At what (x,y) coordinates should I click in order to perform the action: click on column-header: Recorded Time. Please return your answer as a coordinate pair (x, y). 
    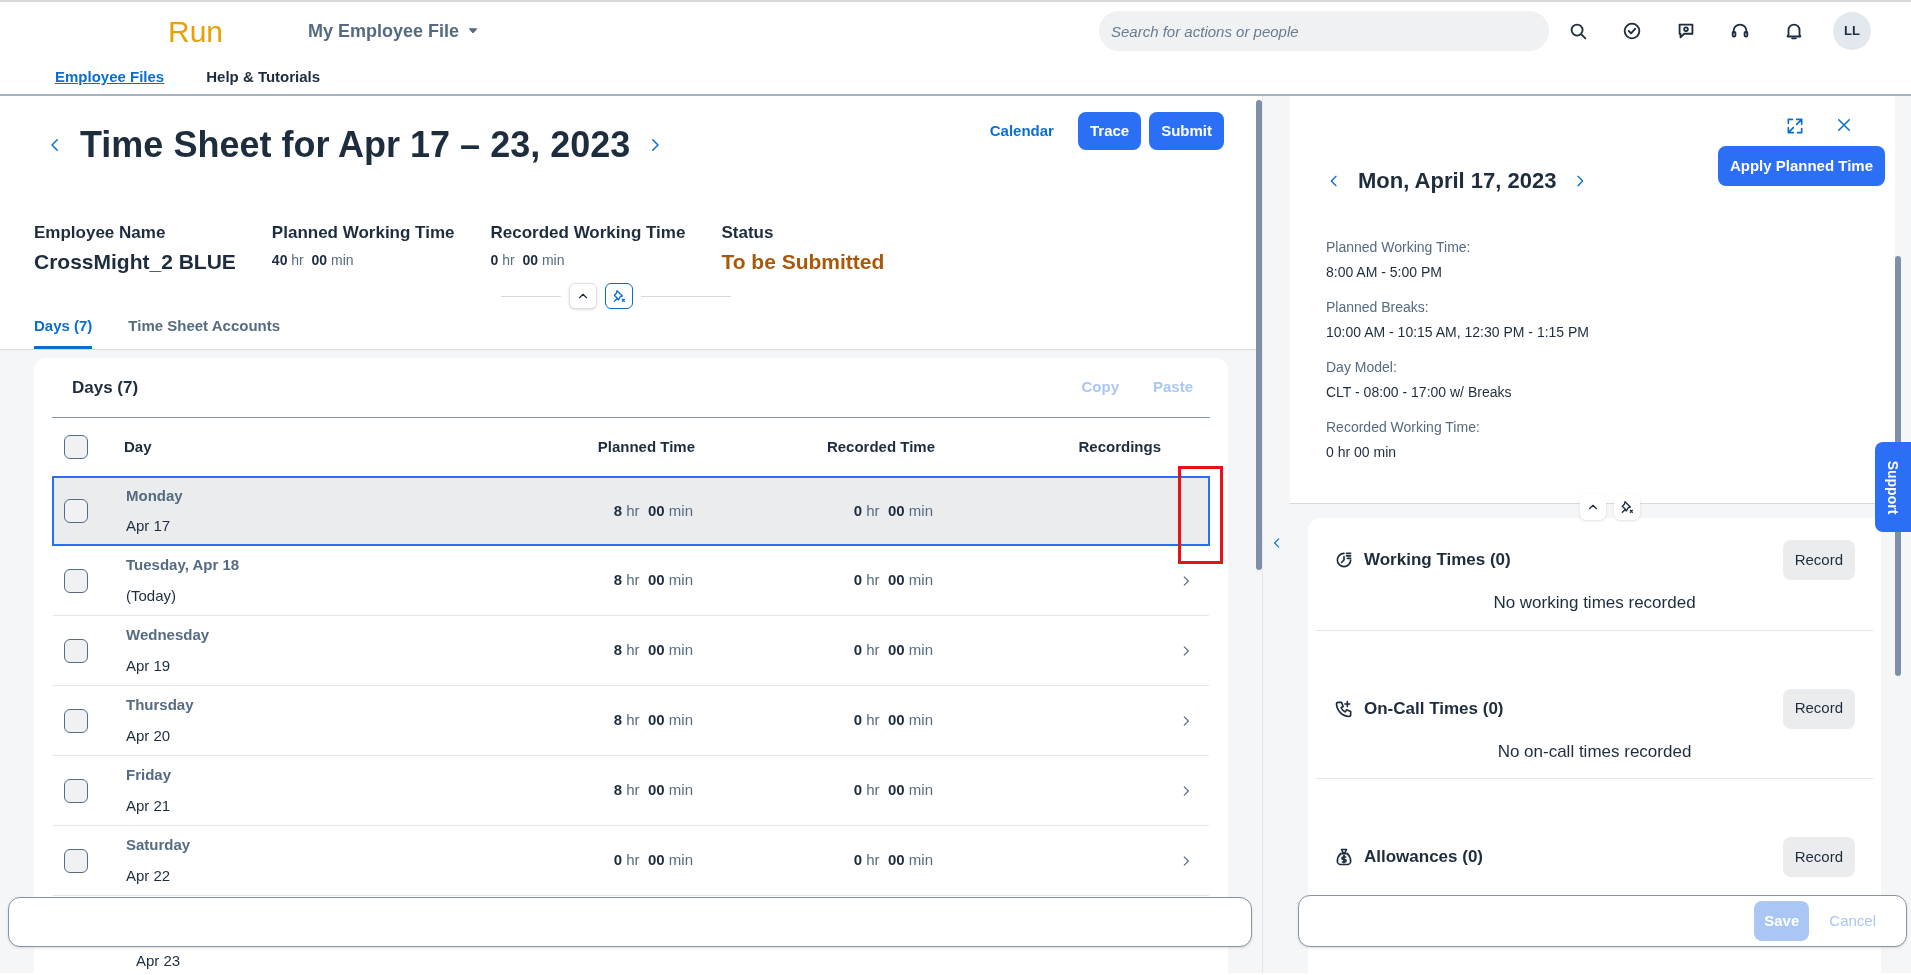
    Looking at the image, I should click on (880, 446).